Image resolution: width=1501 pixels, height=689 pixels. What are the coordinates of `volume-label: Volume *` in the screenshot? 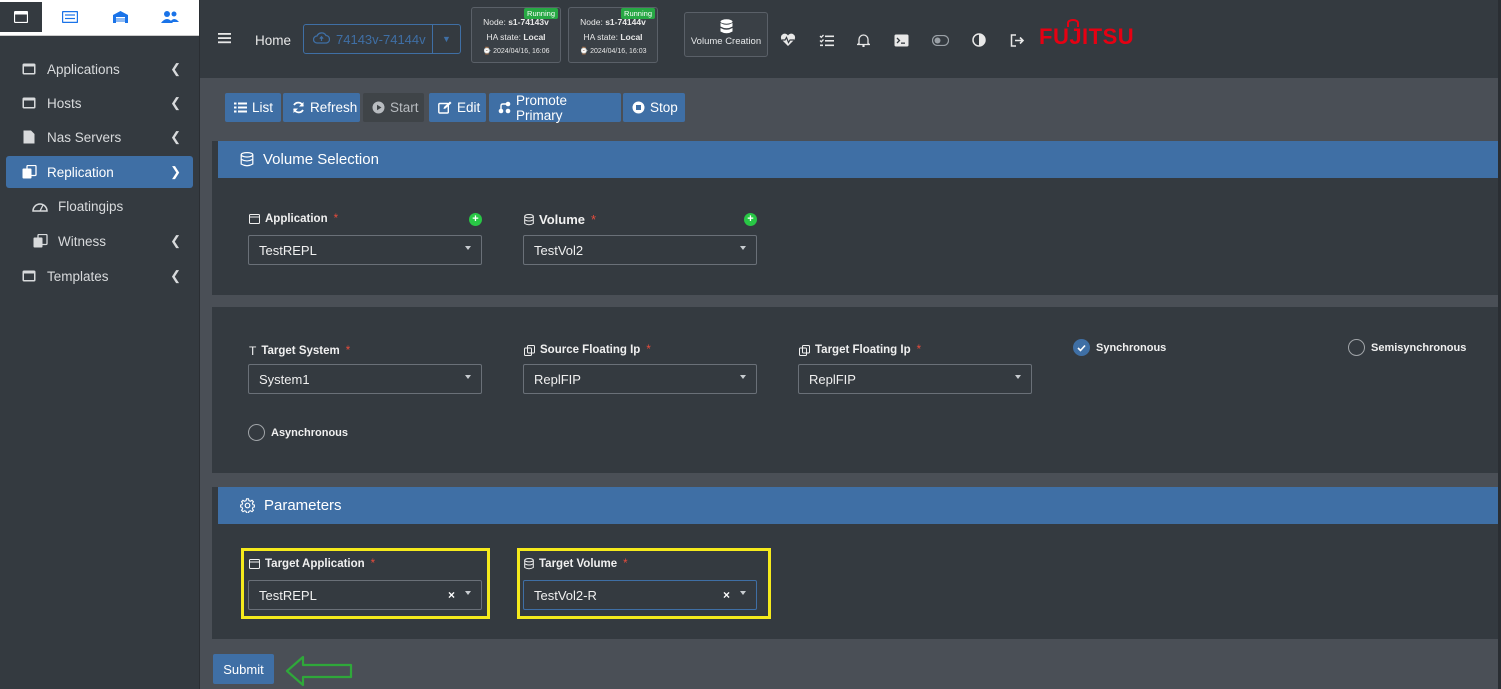 It's located at (560, 219).